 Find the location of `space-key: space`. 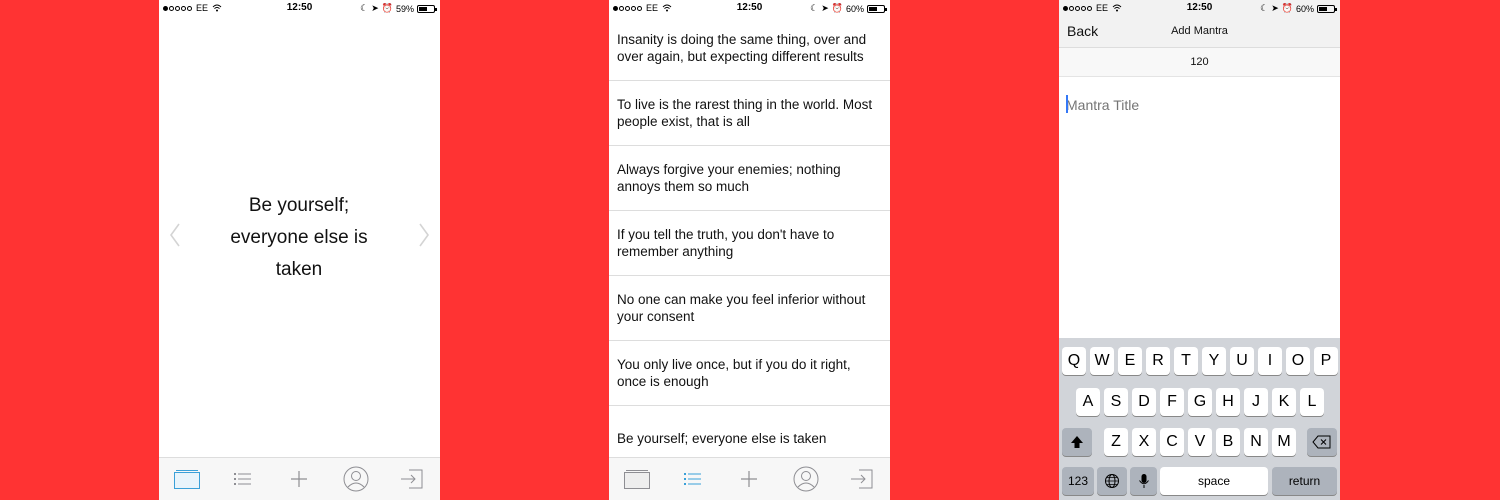

space-key: space is located at coordinates (1214, 481).